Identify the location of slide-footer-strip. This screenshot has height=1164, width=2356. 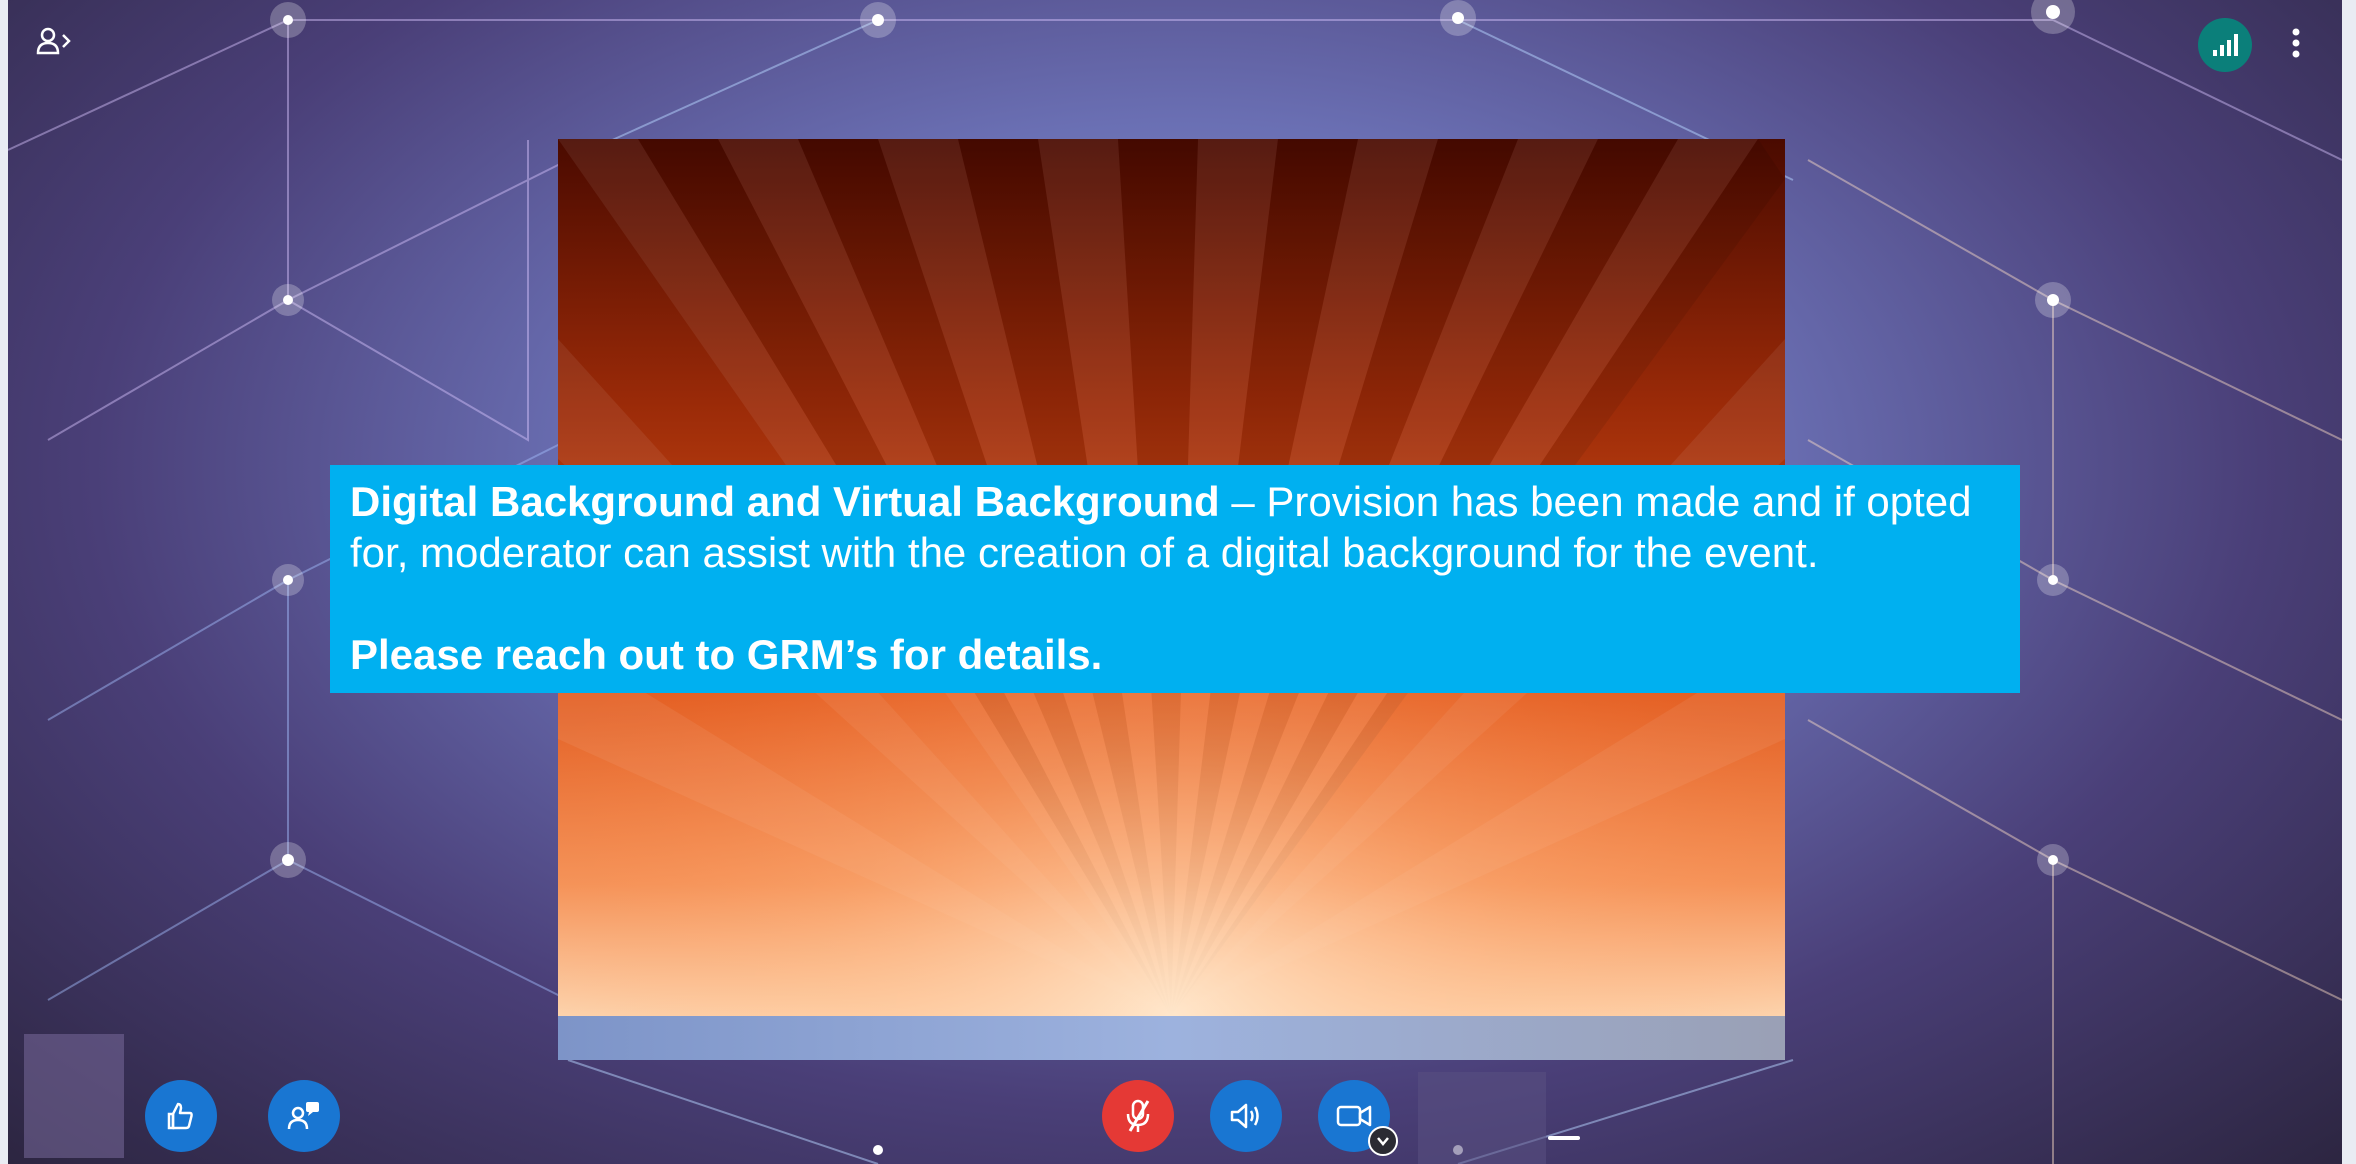
(1171, 1038).